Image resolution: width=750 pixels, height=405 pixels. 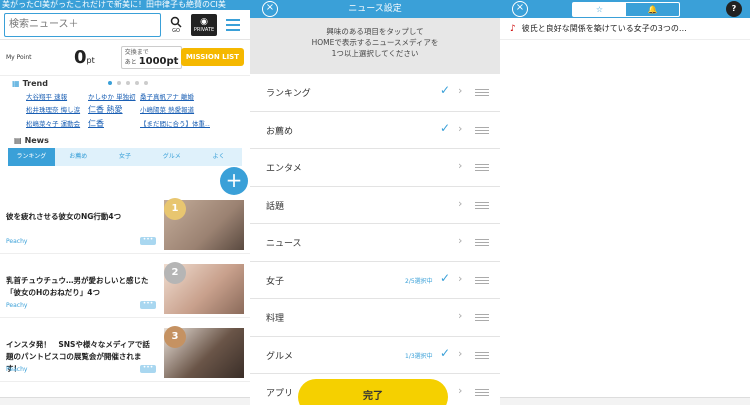 I want to click on trend-ad: 【まだ間に合う】体重...｜広告, so click(x=175, y=123).